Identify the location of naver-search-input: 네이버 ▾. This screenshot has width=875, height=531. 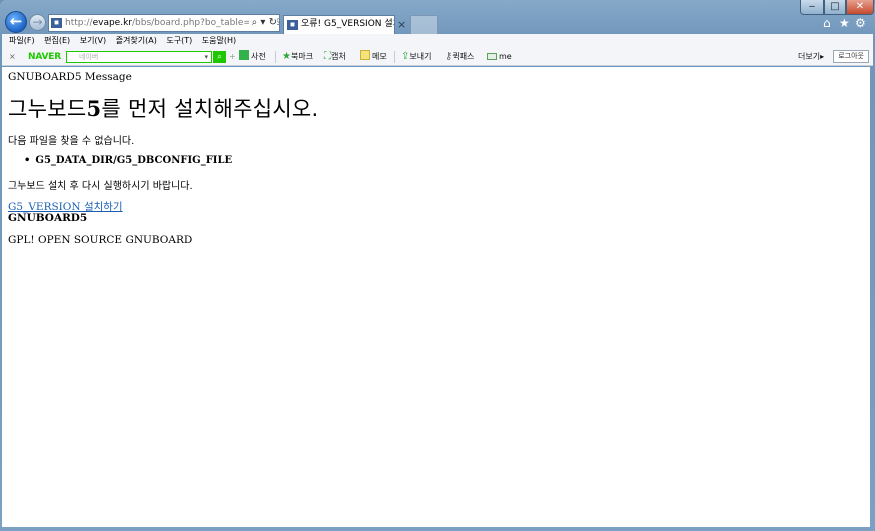
(139, 57).